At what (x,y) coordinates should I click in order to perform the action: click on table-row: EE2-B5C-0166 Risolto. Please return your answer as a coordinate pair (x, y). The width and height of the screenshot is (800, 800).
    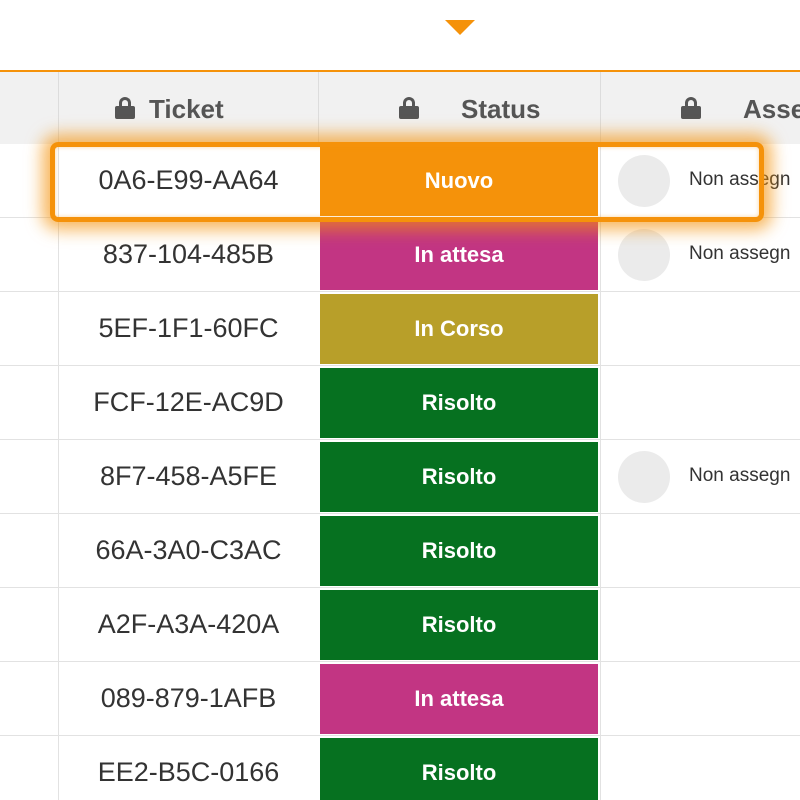
    Looking at the image, I should click on (400, 768).